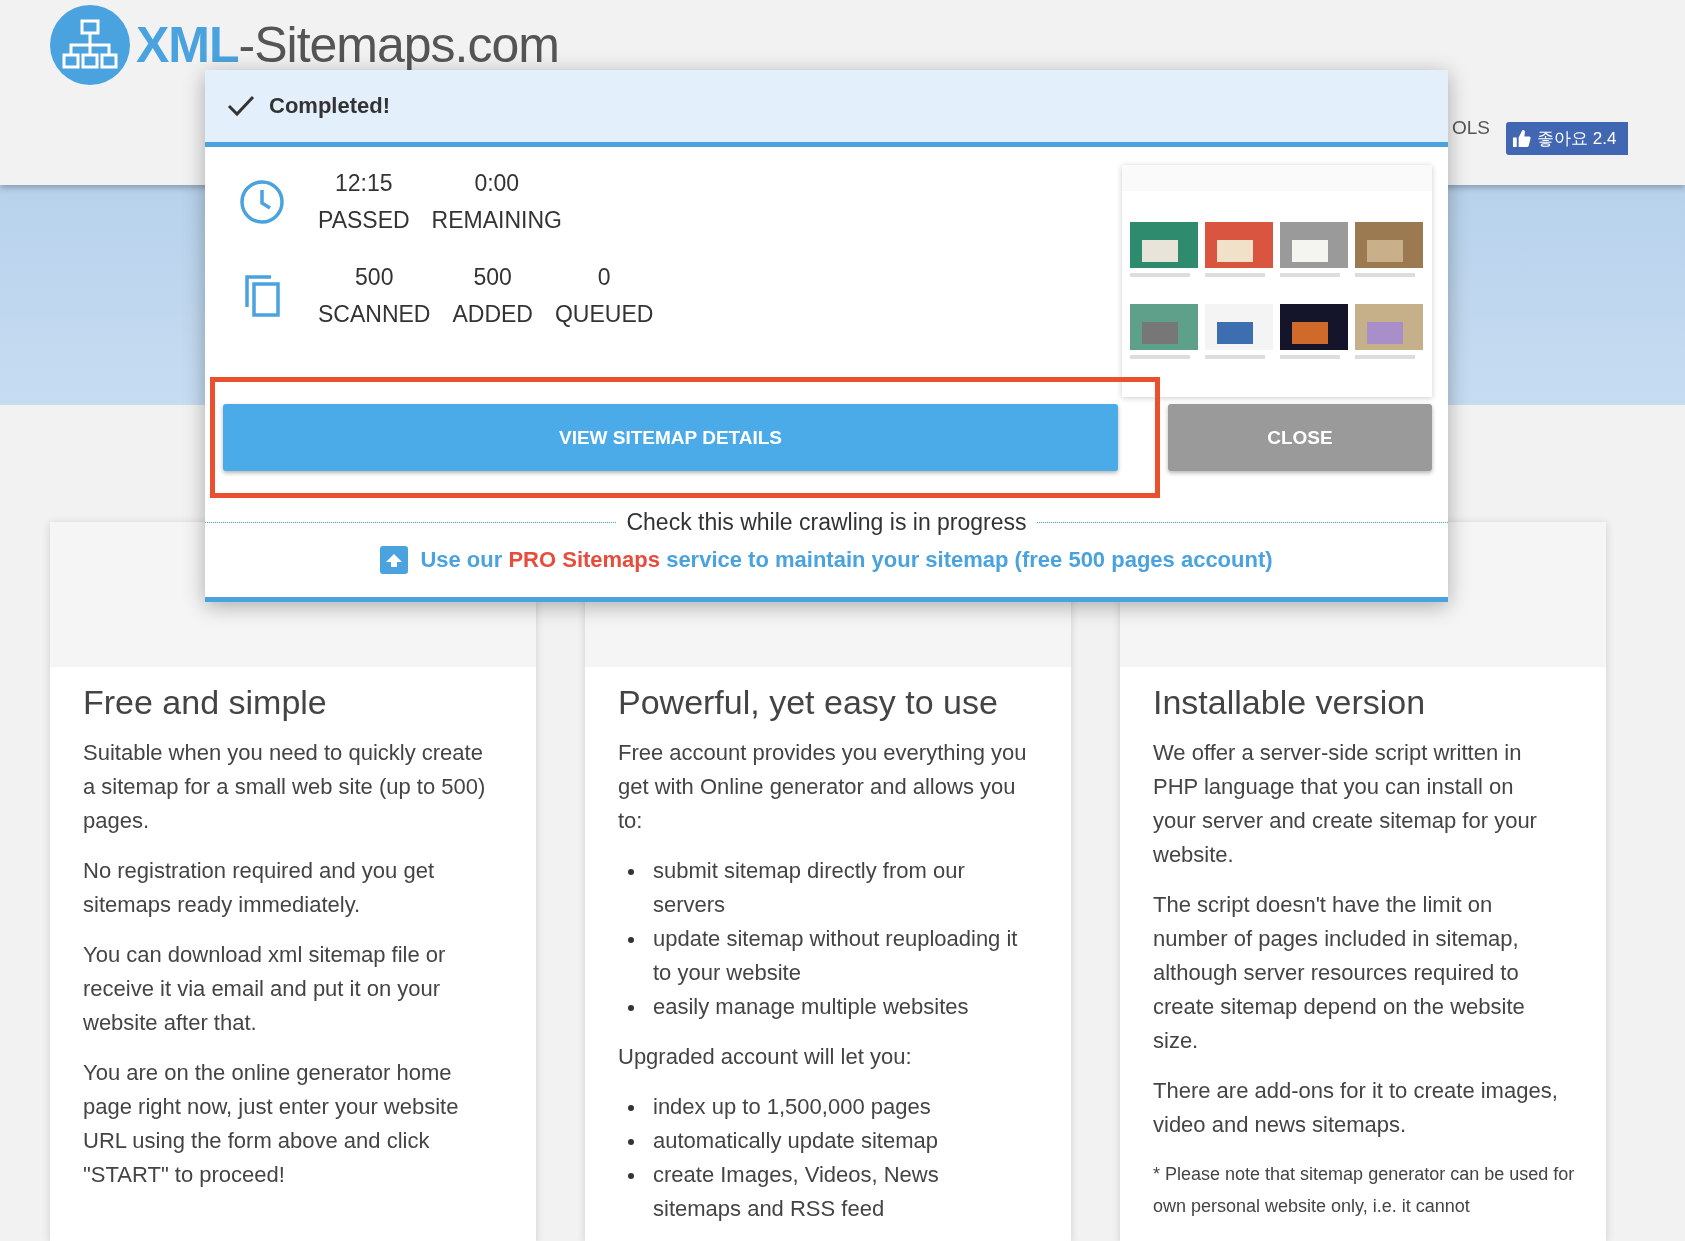 This screenshot has height=1241, width=1685. Describe the element at coordinates (90, 45) in the screenshot. I see `sitemap-logo-icon` at that location.